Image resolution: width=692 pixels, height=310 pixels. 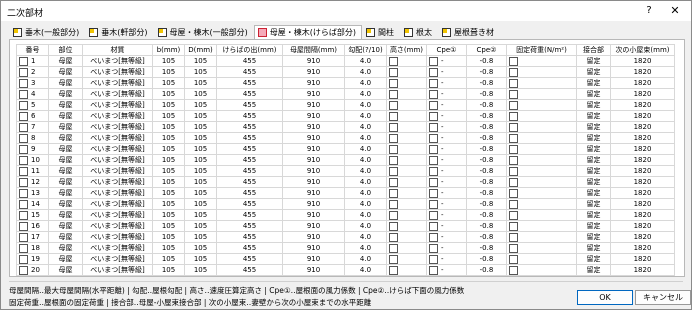 What do you see at coordinates (605, 297) in the screenshot?
I see `ok-button: OK` at bounding box center [605, 297].